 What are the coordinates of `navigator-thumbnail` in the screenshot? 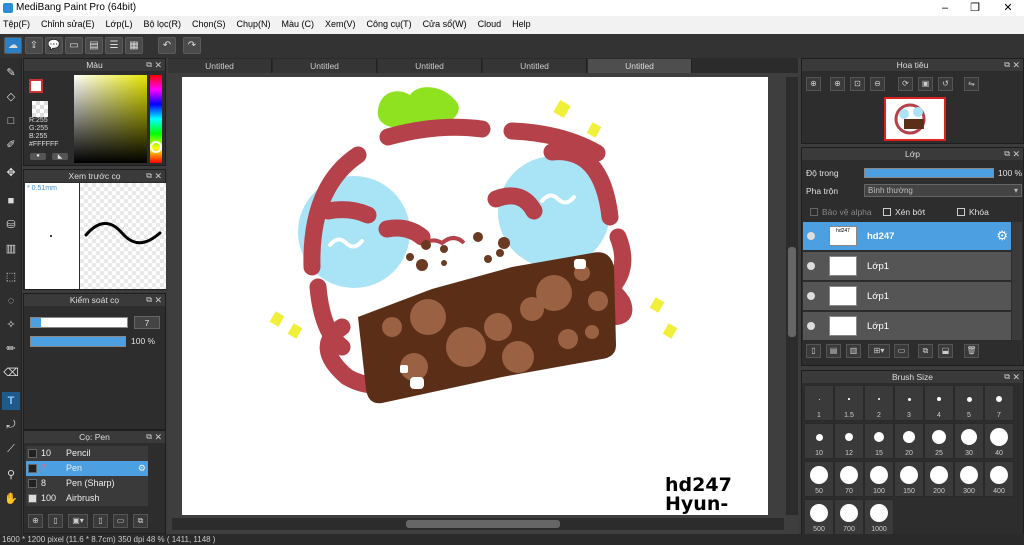 It's located at (915, 119).